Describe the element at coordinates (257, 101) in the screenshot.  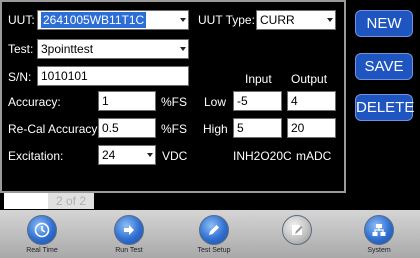
I see `low-input-field: -5` at that location.